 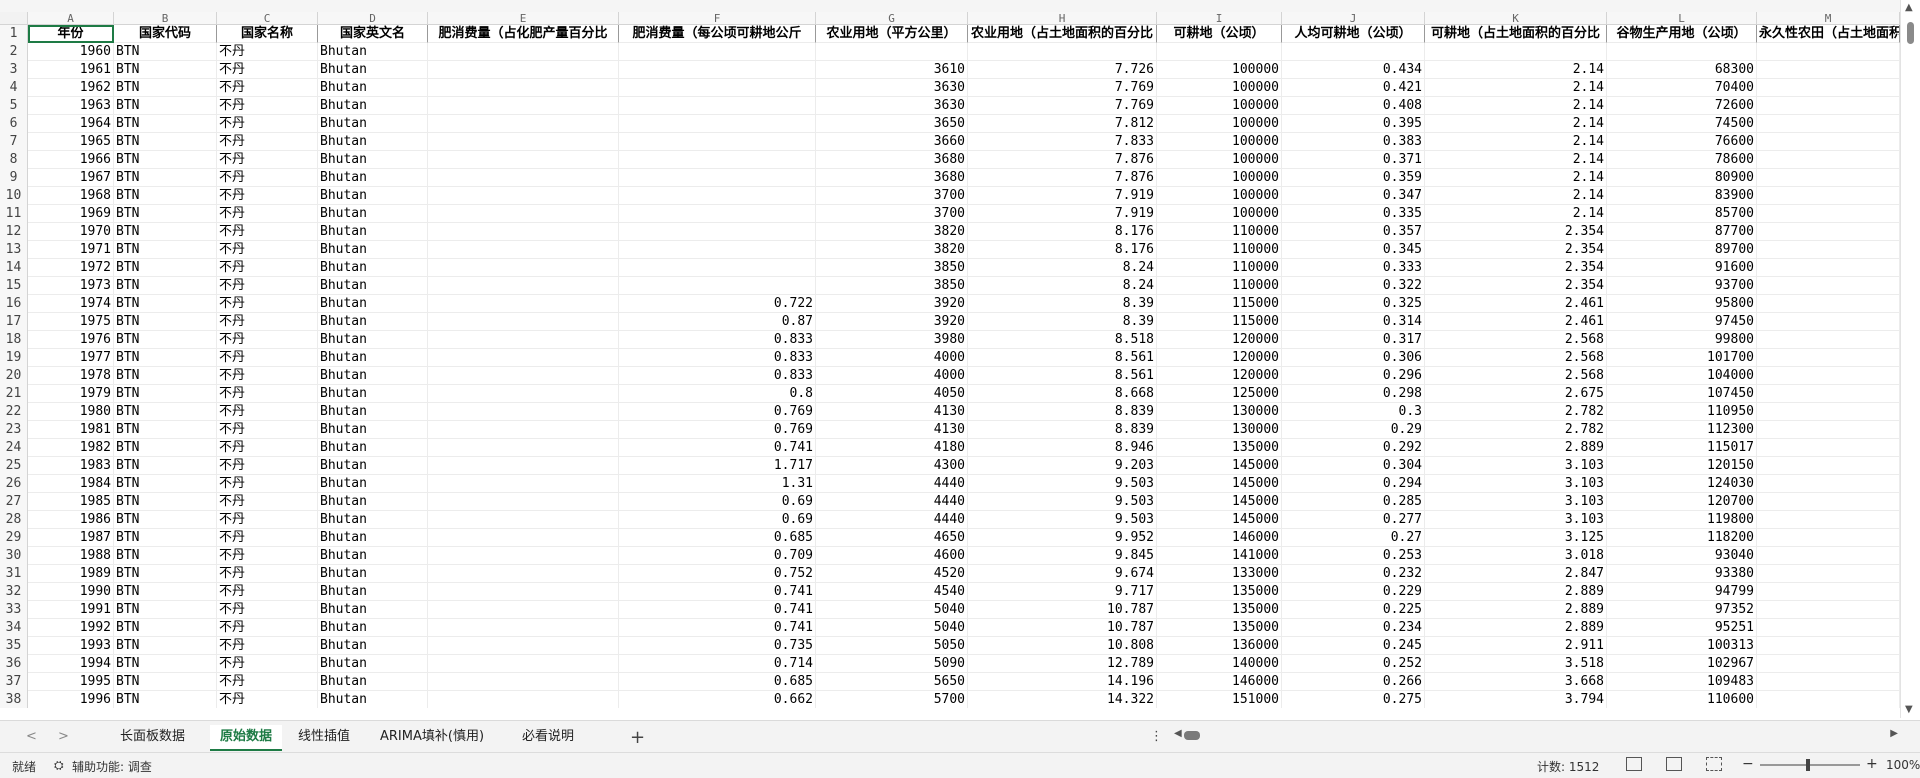 I want to click on table-cell: 93380, so click(x=1682, y=574).